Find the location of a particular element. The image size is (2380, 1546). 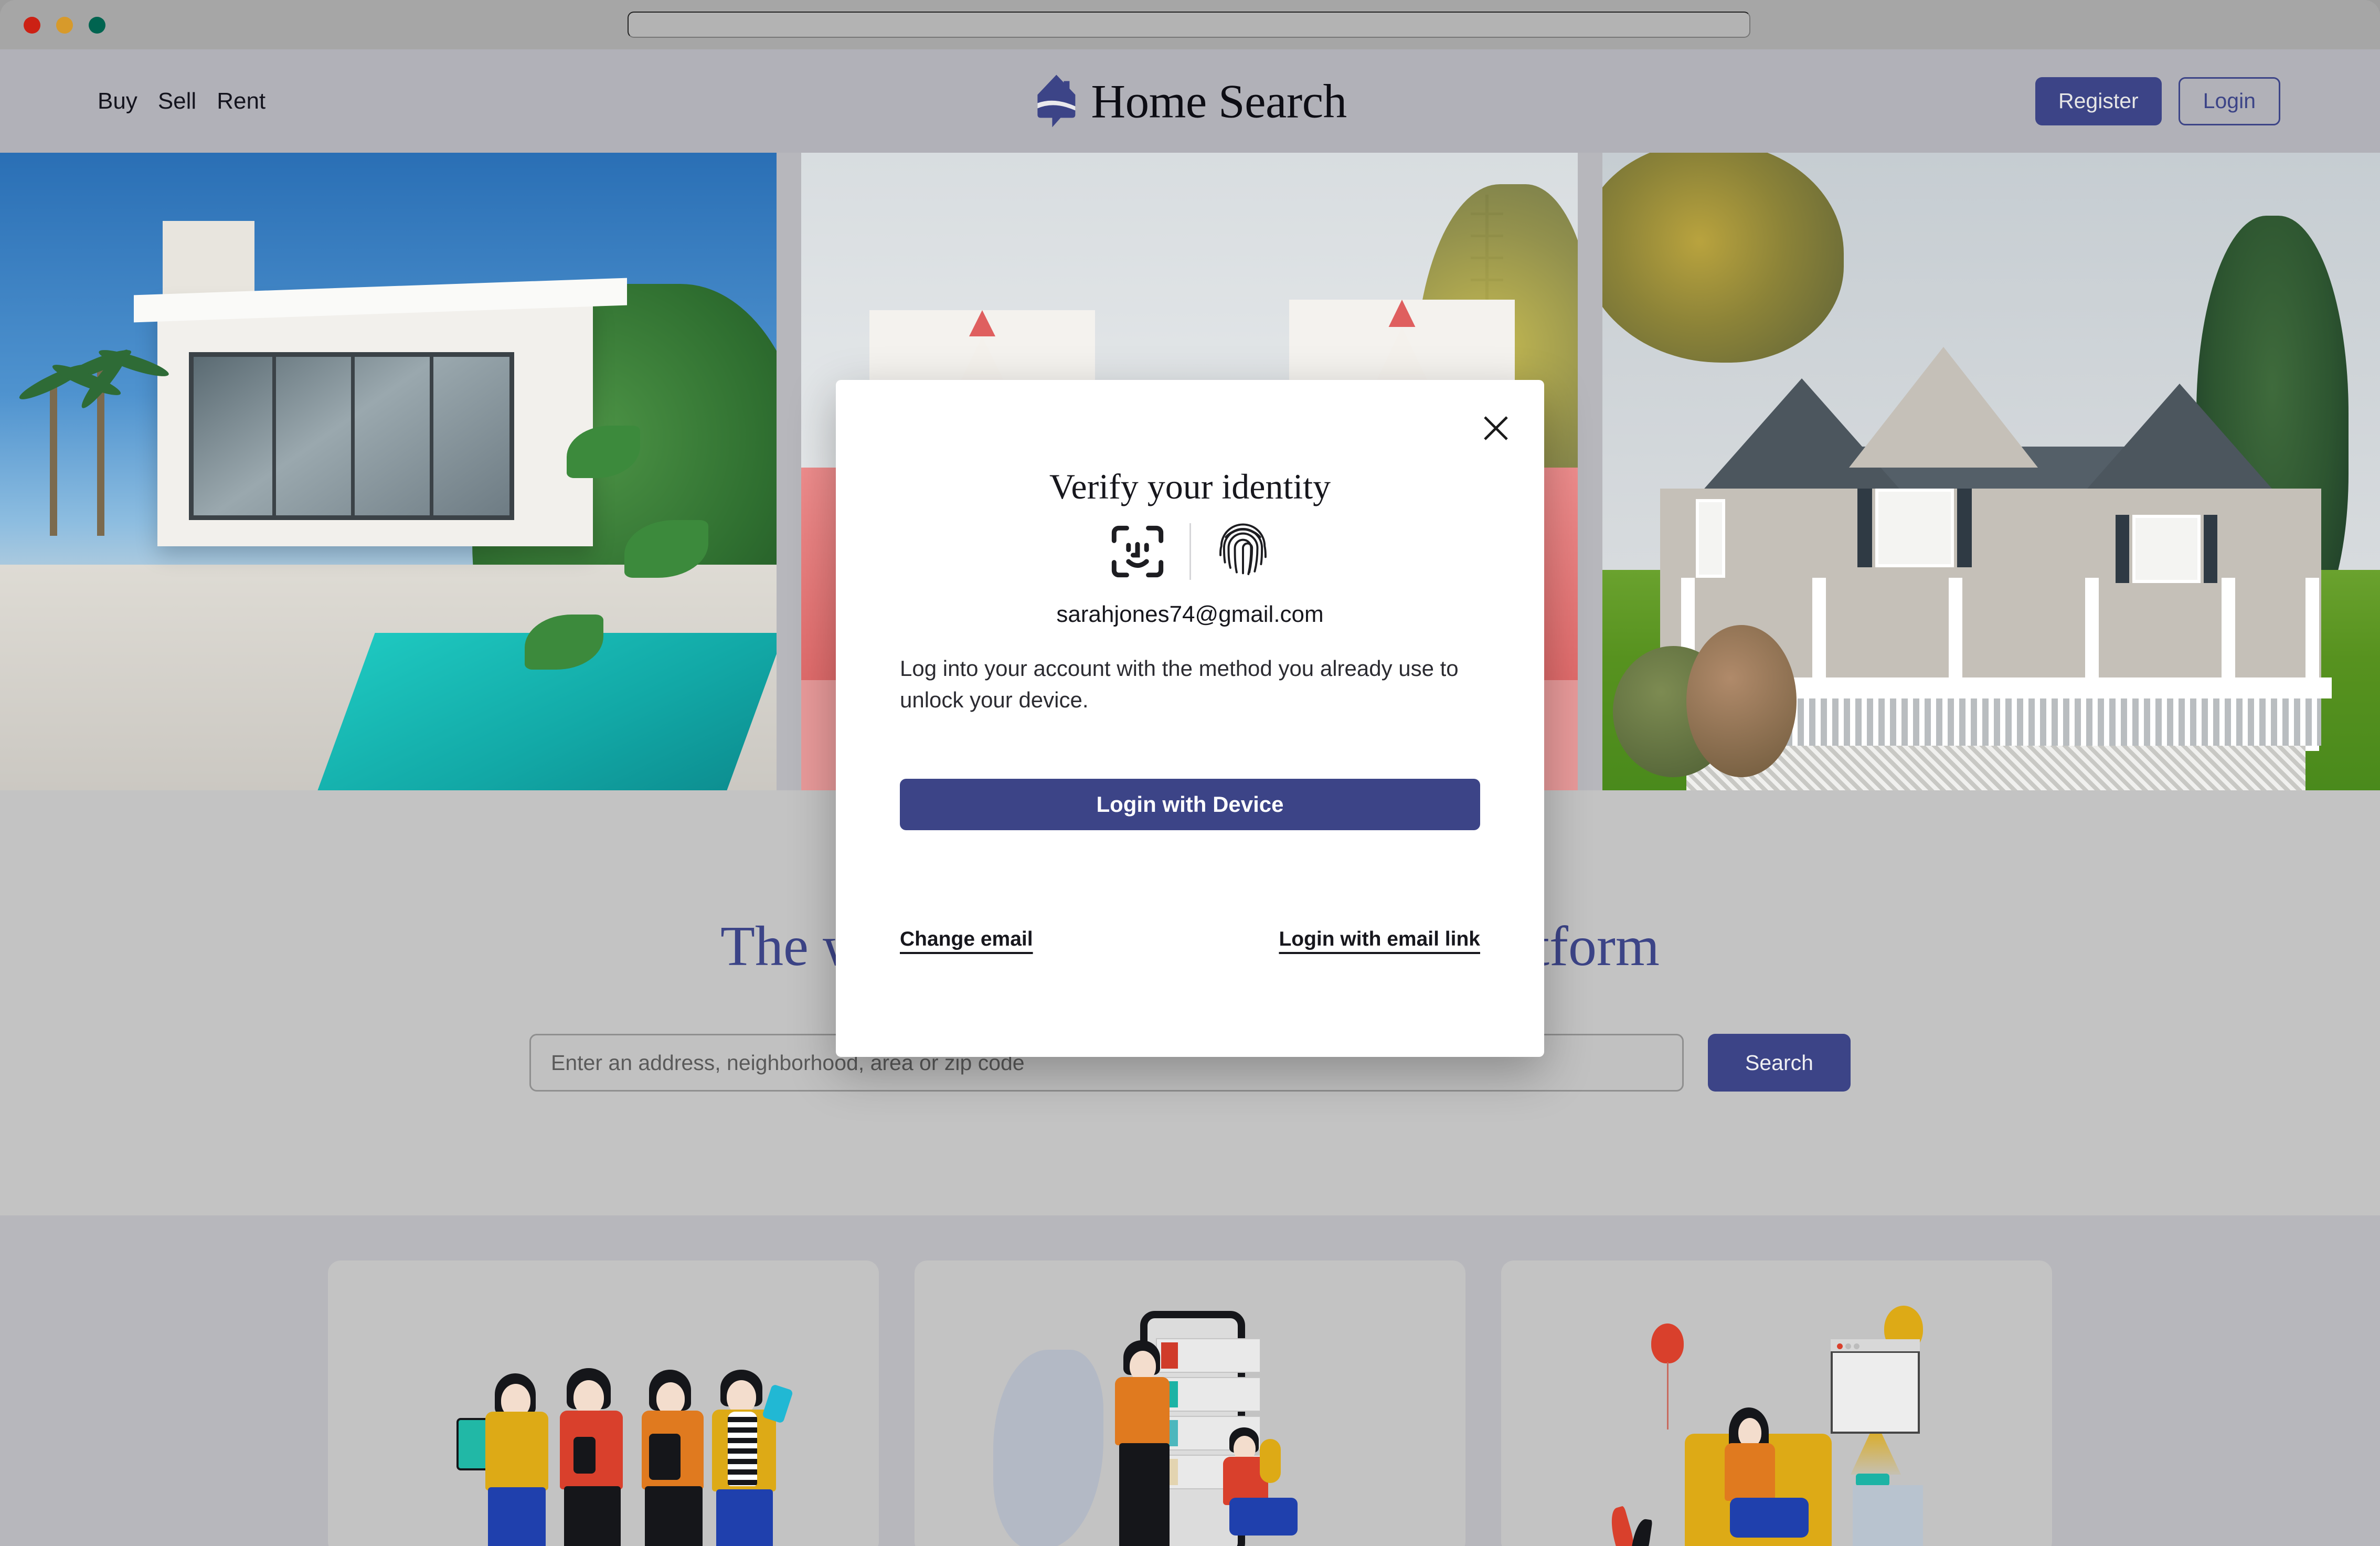

brand-title: Home Search is located at coordinates (1219, 101).